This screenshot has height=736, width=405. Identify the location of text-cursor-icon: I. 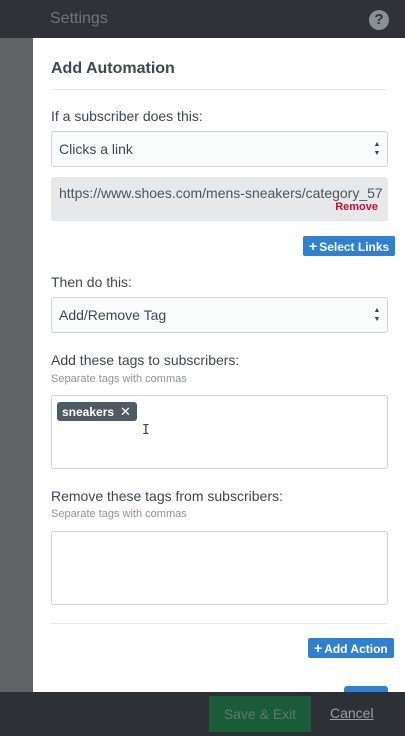
(146, 430).